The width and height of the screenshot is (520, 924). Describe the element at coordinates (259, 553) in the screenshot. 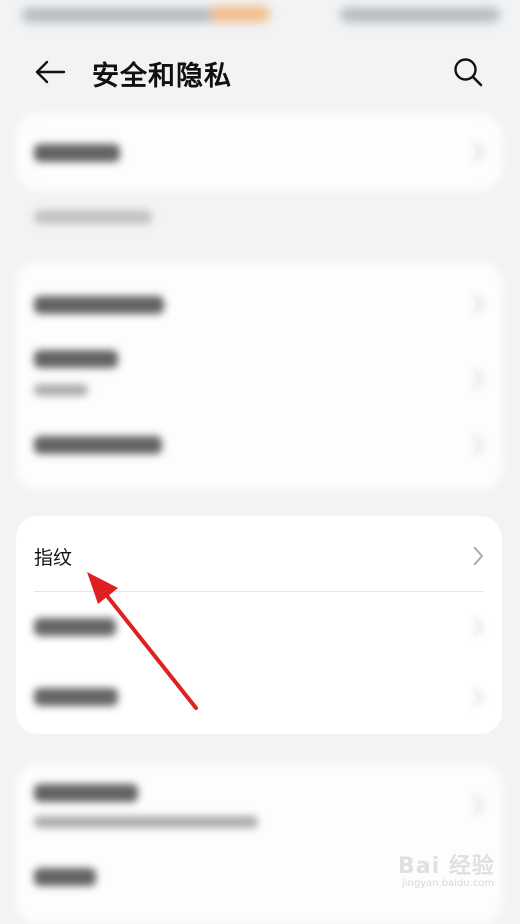

I see `fingerprint-row: 指纹` at that location.